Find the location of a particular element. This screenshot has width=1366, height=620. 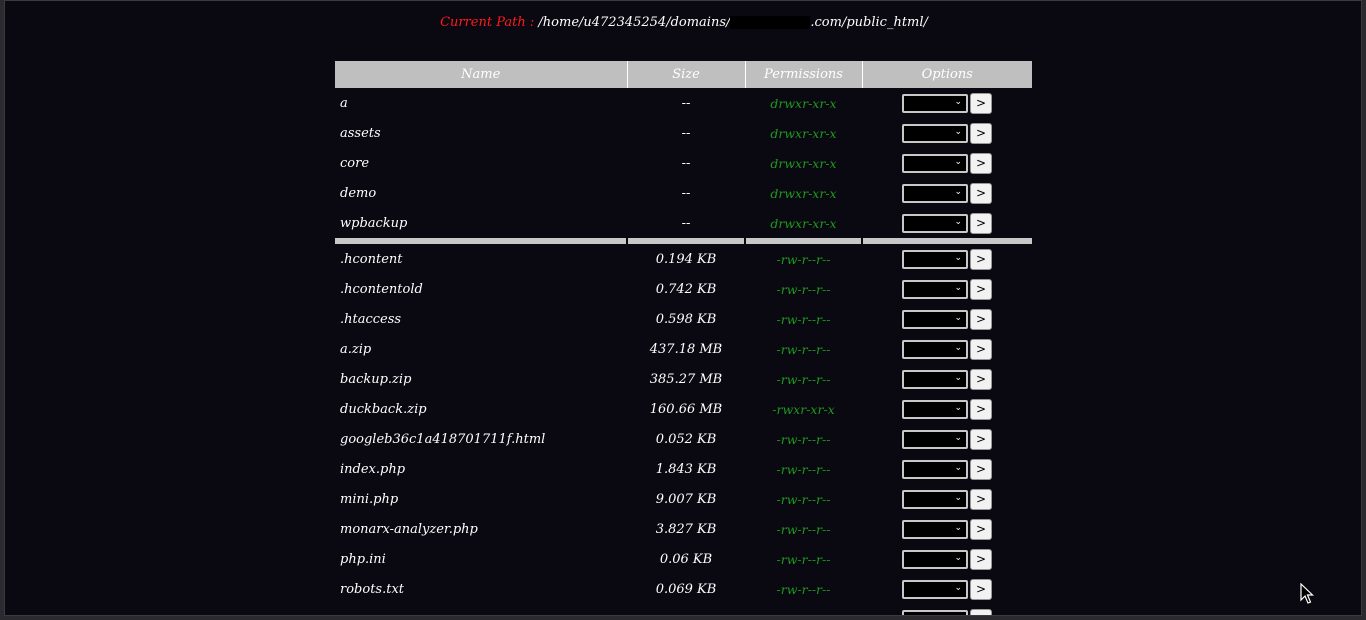

column-header-size: Size is located at coordinates (685, 74).